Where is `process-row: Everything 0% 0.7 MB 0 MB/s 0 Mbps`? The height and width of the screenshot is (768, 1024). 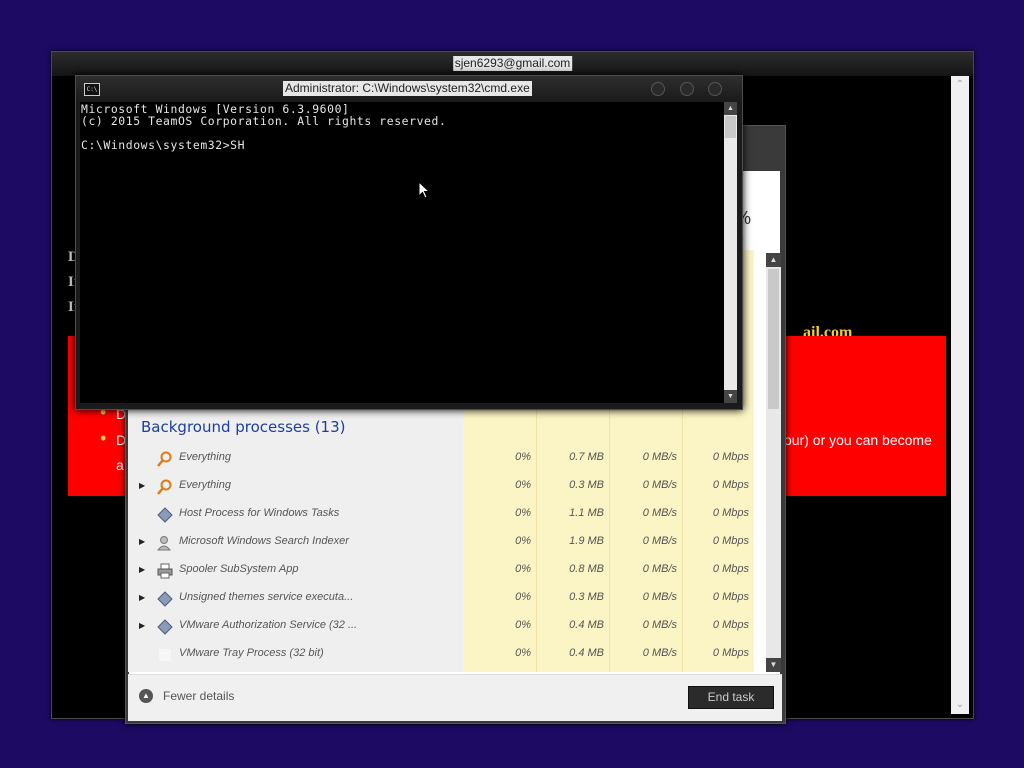 process-row: Everything 0% 0.7 MB 0 MB/s 0 Mbps is located at coordinates (441, 459).